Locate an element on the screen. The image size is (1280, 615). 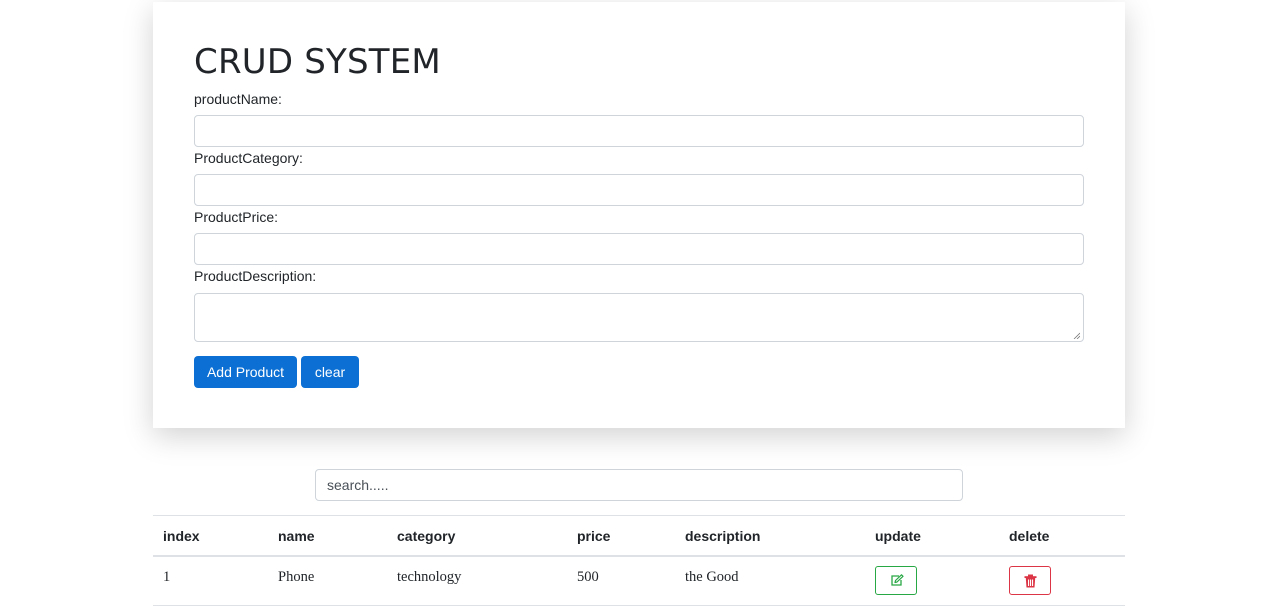
update-button is located at coordinates (896, 580).